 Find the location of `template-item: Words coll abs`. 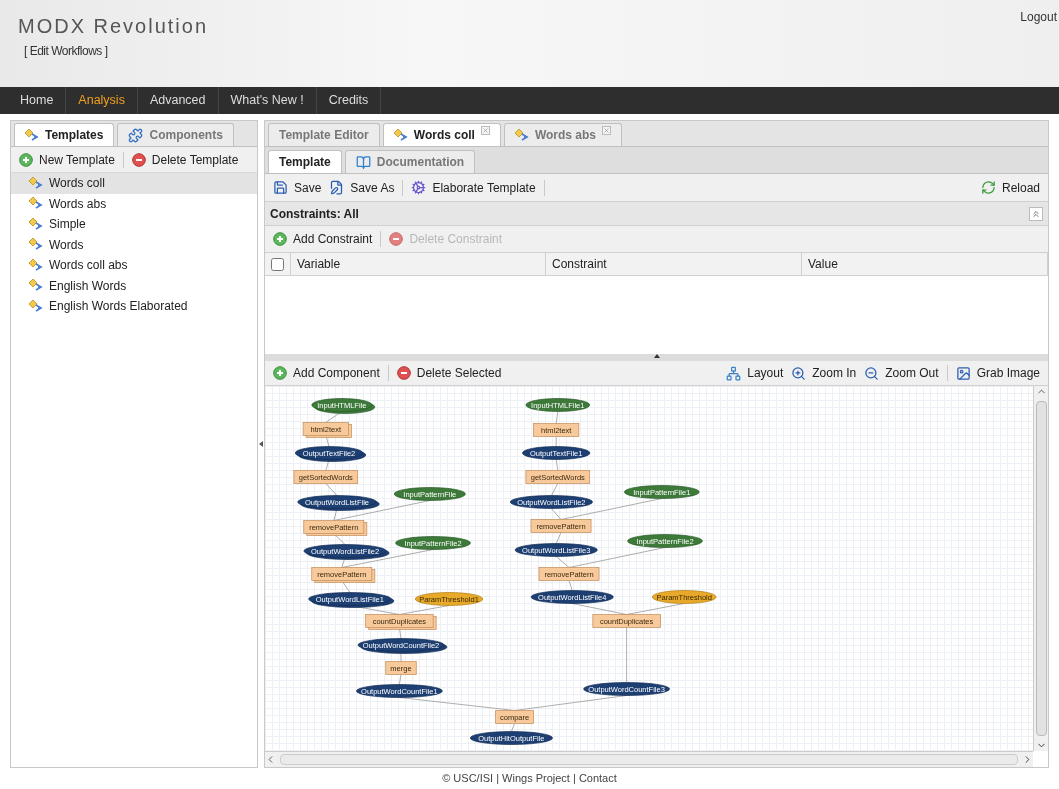

template-item: Words coll abs is located at coordinates (134, 265).